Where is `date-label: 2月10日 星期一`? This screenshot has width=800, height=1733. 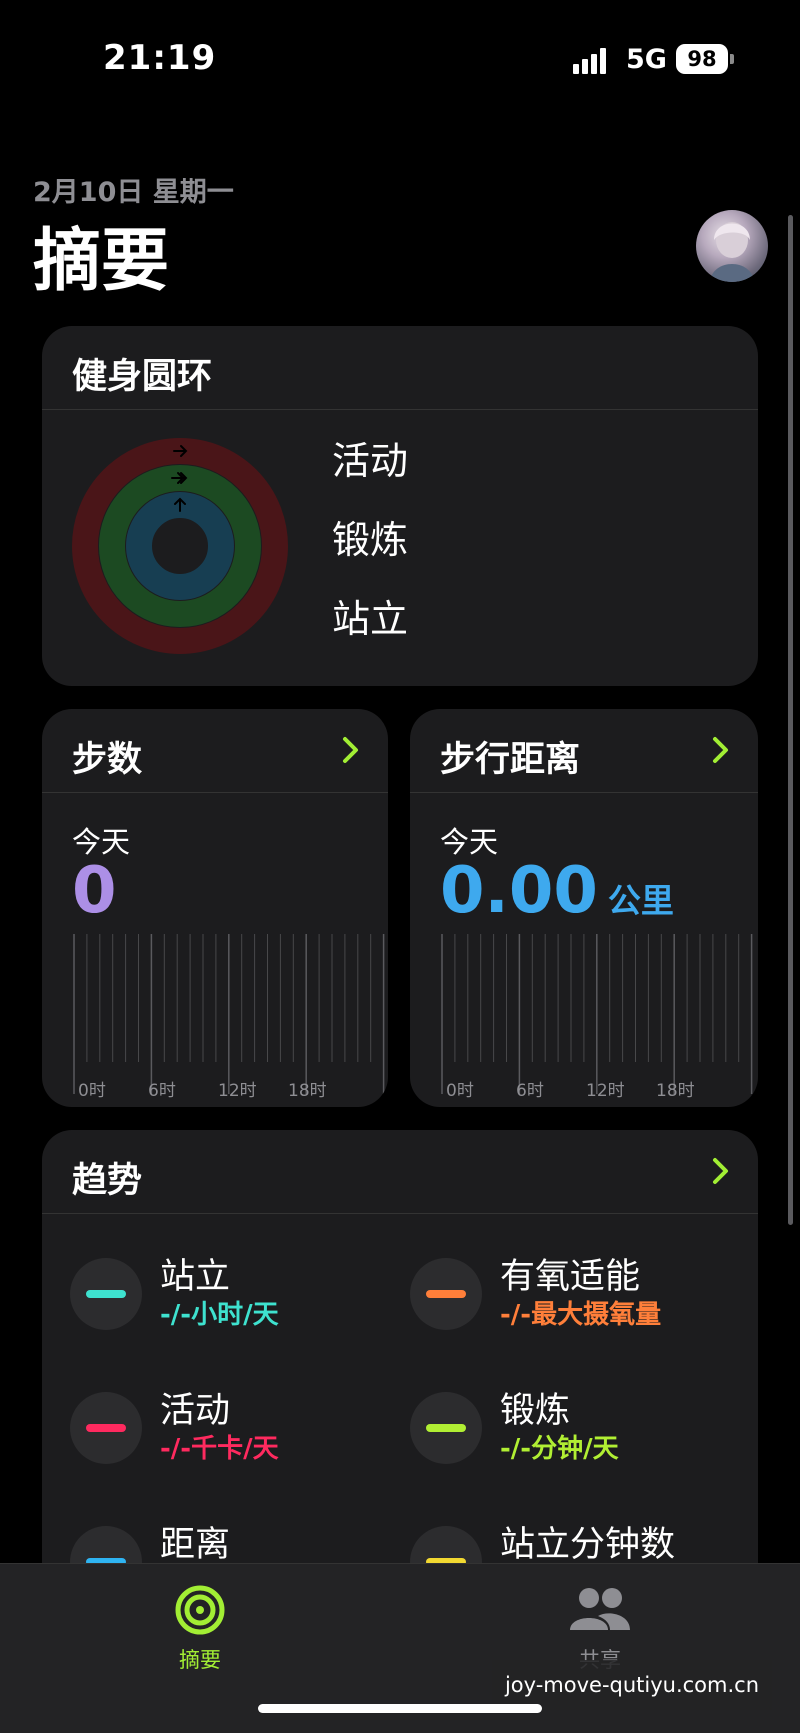
date-label: 2月10日 星期一 is located at coordinates (133, 192).